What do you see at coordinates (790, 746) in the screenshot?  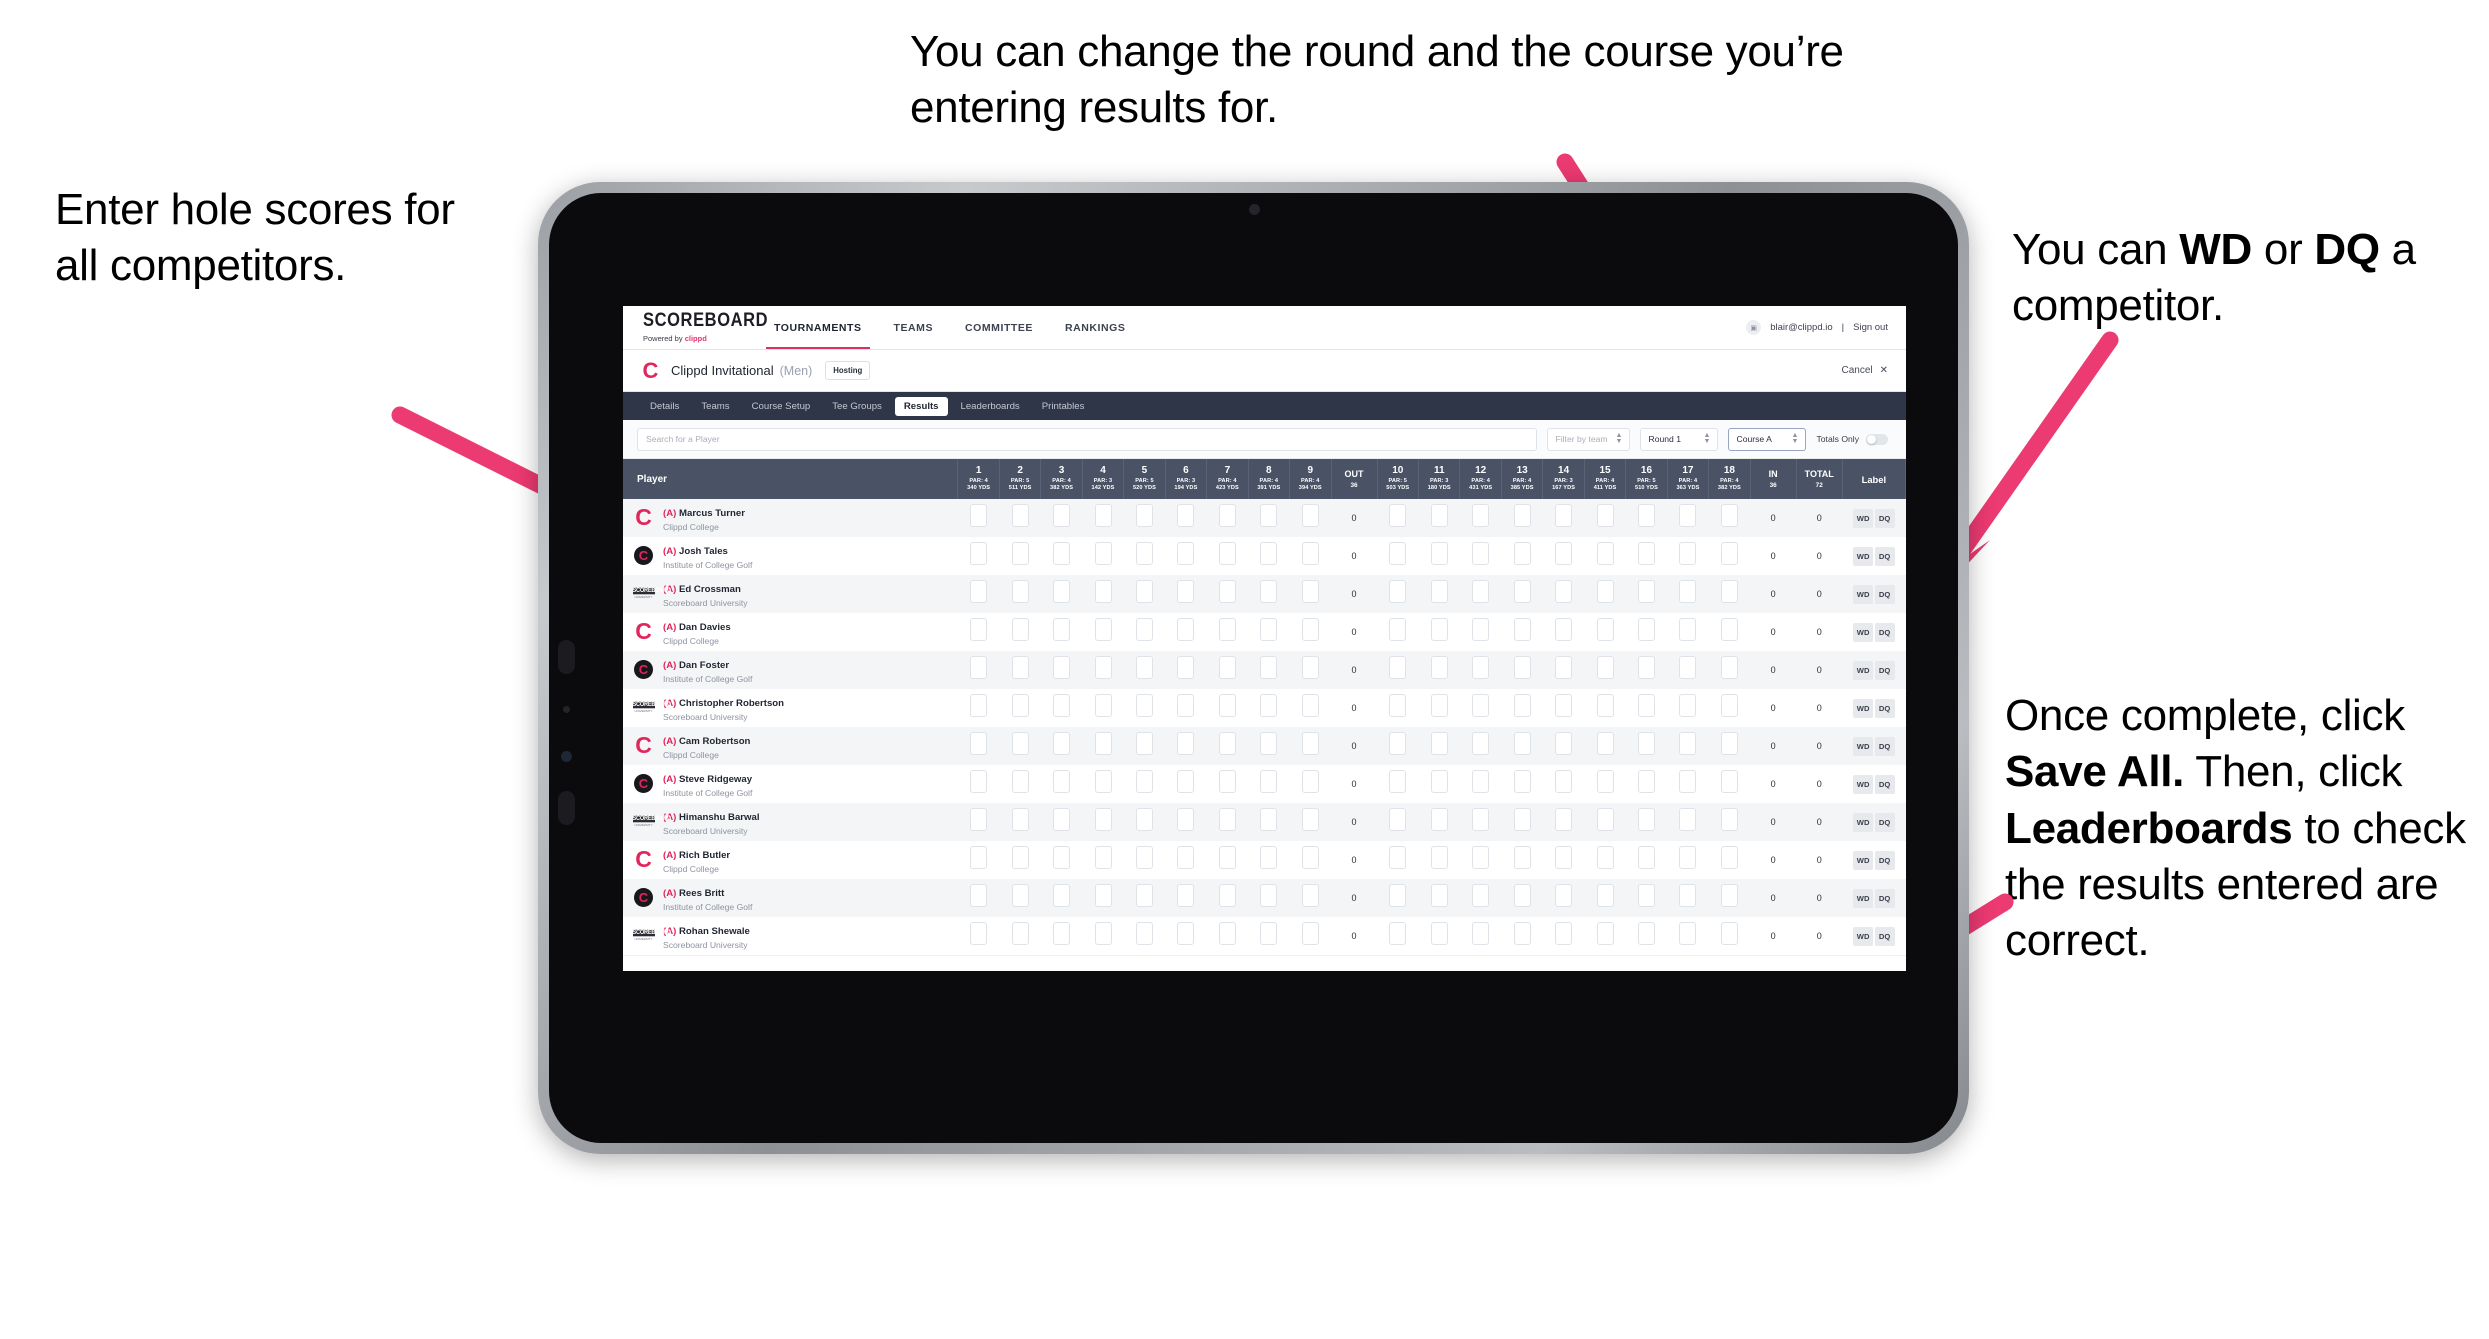 I see `player-cell: C (A) Cam Robertson Clippd College` at bounding box center [790, 746].